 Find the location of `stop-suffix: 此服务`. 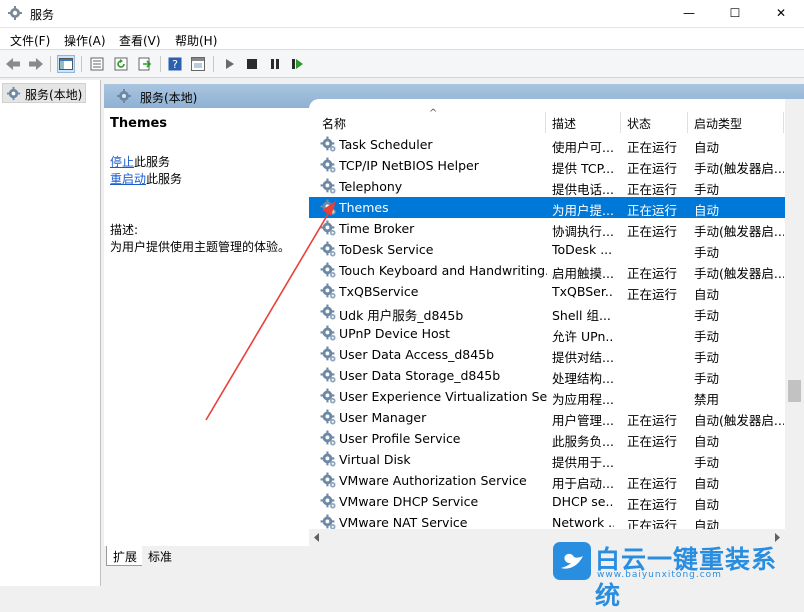

stop-suffix: 此服务 is located at coordinates (152, 162).